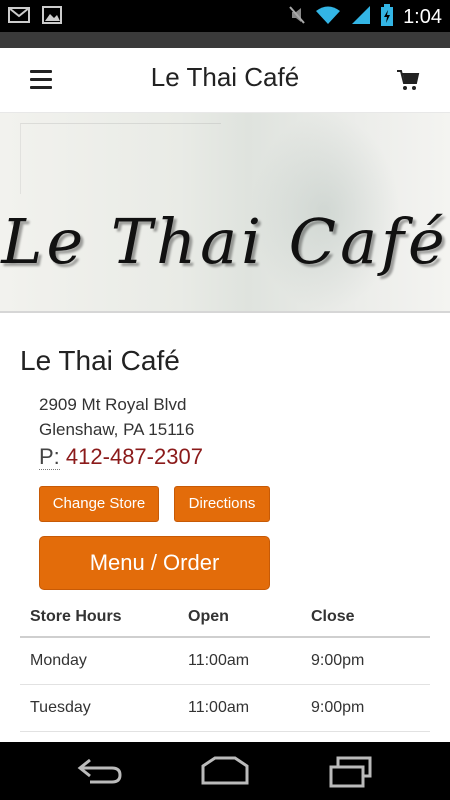  I want to click on app-title: Le Thai Café, so click(225, 77).